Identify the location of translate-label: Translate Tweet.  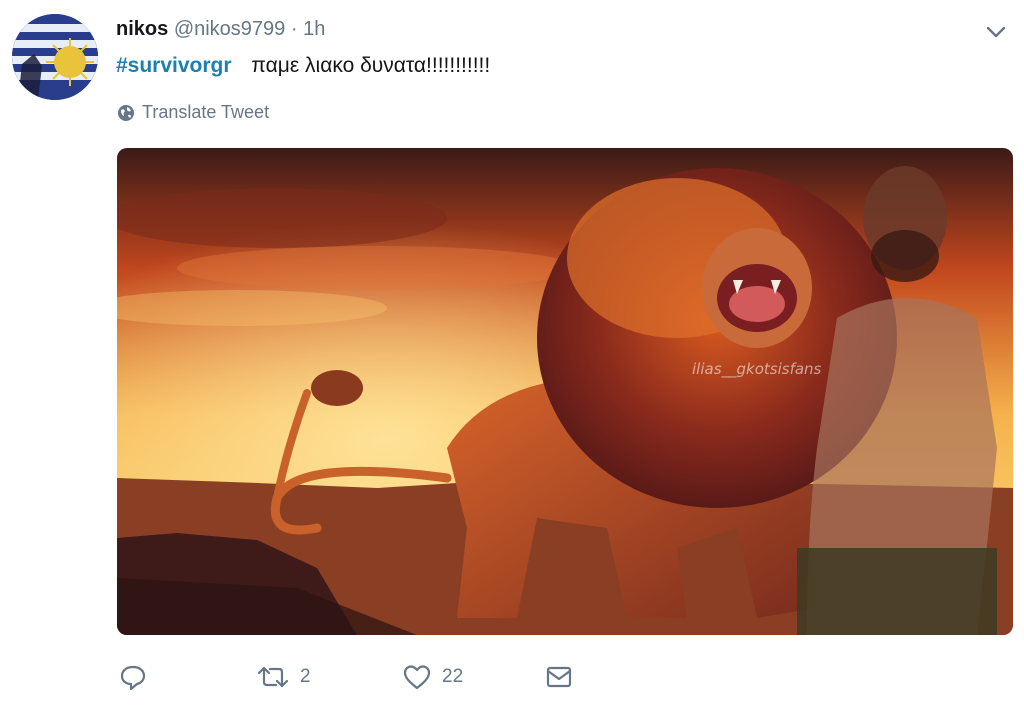
(206, 112).